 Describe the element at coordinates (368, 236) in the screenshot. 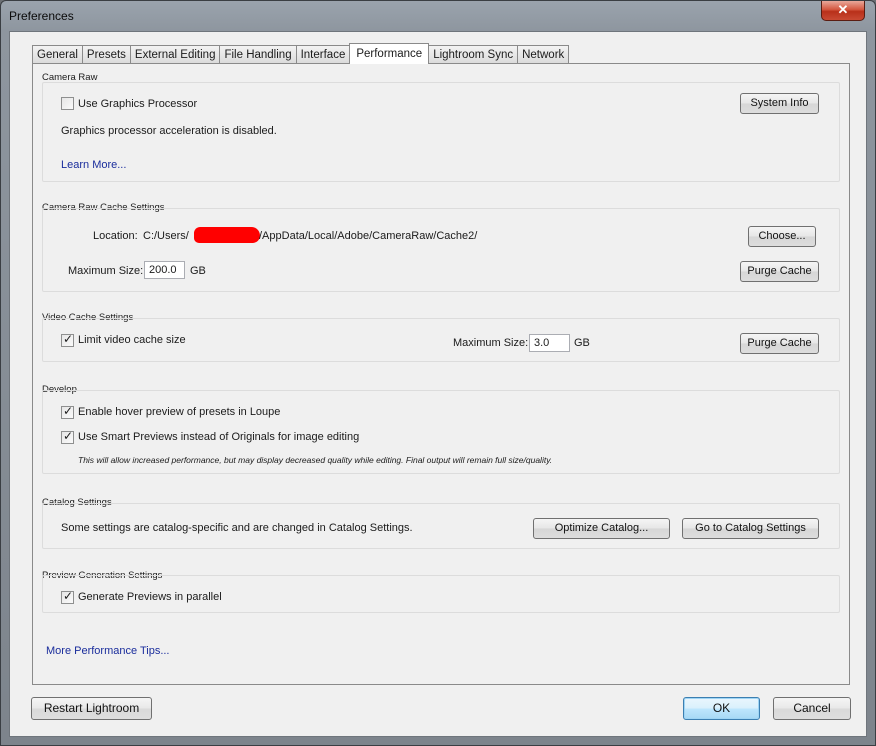

I see `location-path-end: /AppData/Local/Adobe/CameraRaw/Cache2/` at that location.